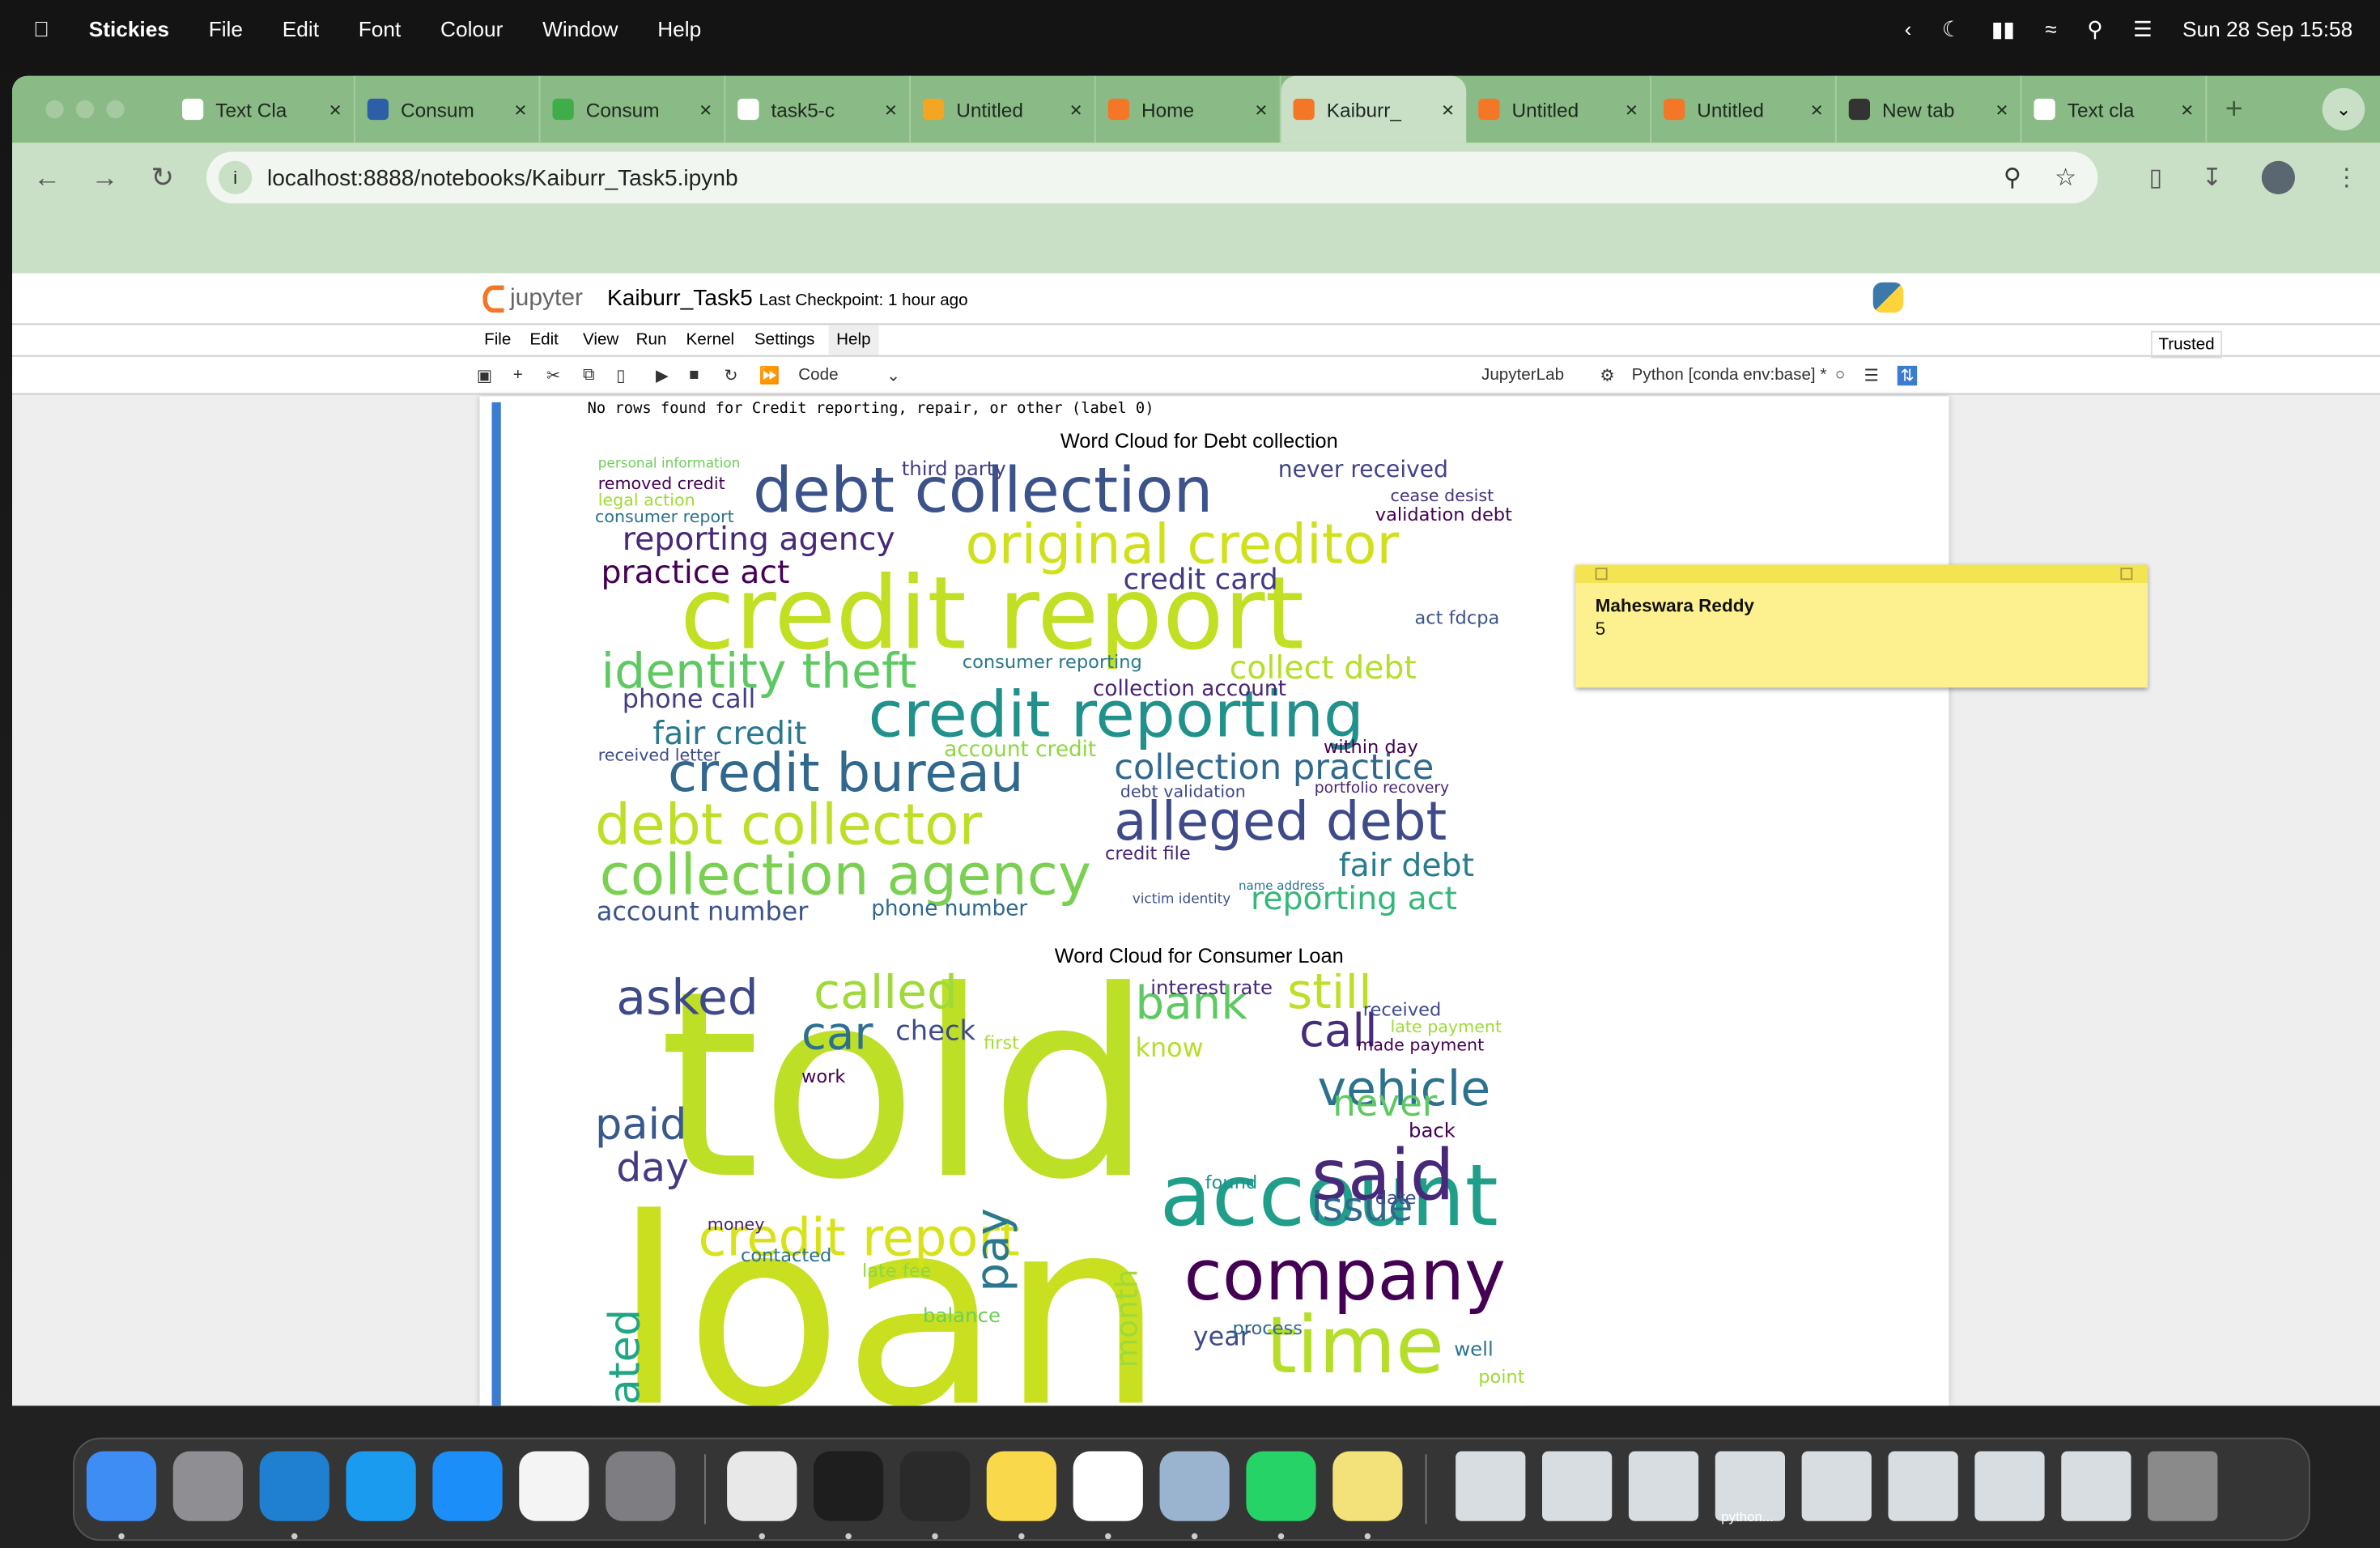 The image size is (2380, 1548). Describe the element at coordinates (1929, 109) in the screenshot. I see `browser-tab: New tab ×` at that location.